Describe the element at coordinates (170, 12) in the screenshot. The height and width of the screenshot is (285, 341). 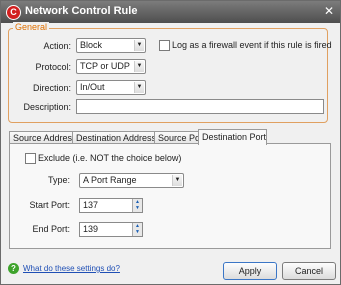
I see `title-bar: C Network Control Rule ✕` at that location.